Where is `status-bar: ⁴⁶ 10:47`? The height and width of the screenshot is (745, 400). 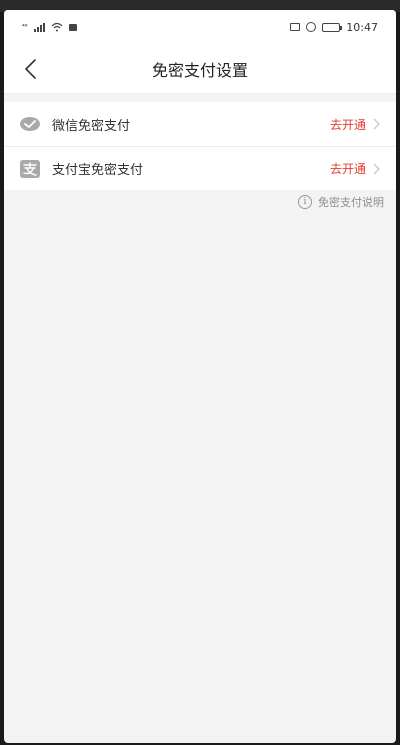 status-bar: ⁴⁶ 10:47 is located at coordinates (200, 27).